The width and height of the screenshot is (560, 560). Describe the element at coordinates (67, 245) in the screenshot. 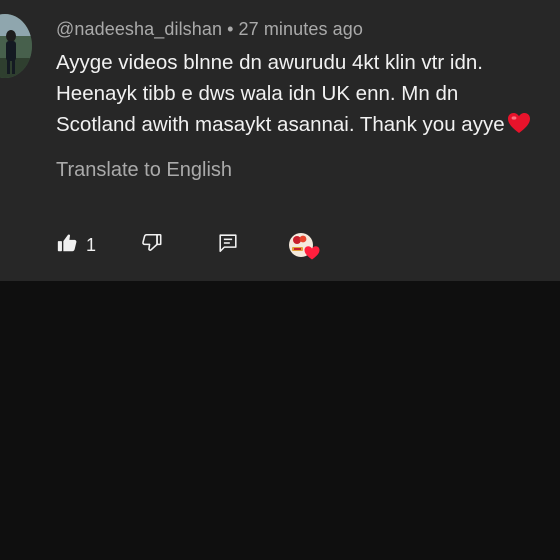

I see `thumbs-up-icon` at that location.